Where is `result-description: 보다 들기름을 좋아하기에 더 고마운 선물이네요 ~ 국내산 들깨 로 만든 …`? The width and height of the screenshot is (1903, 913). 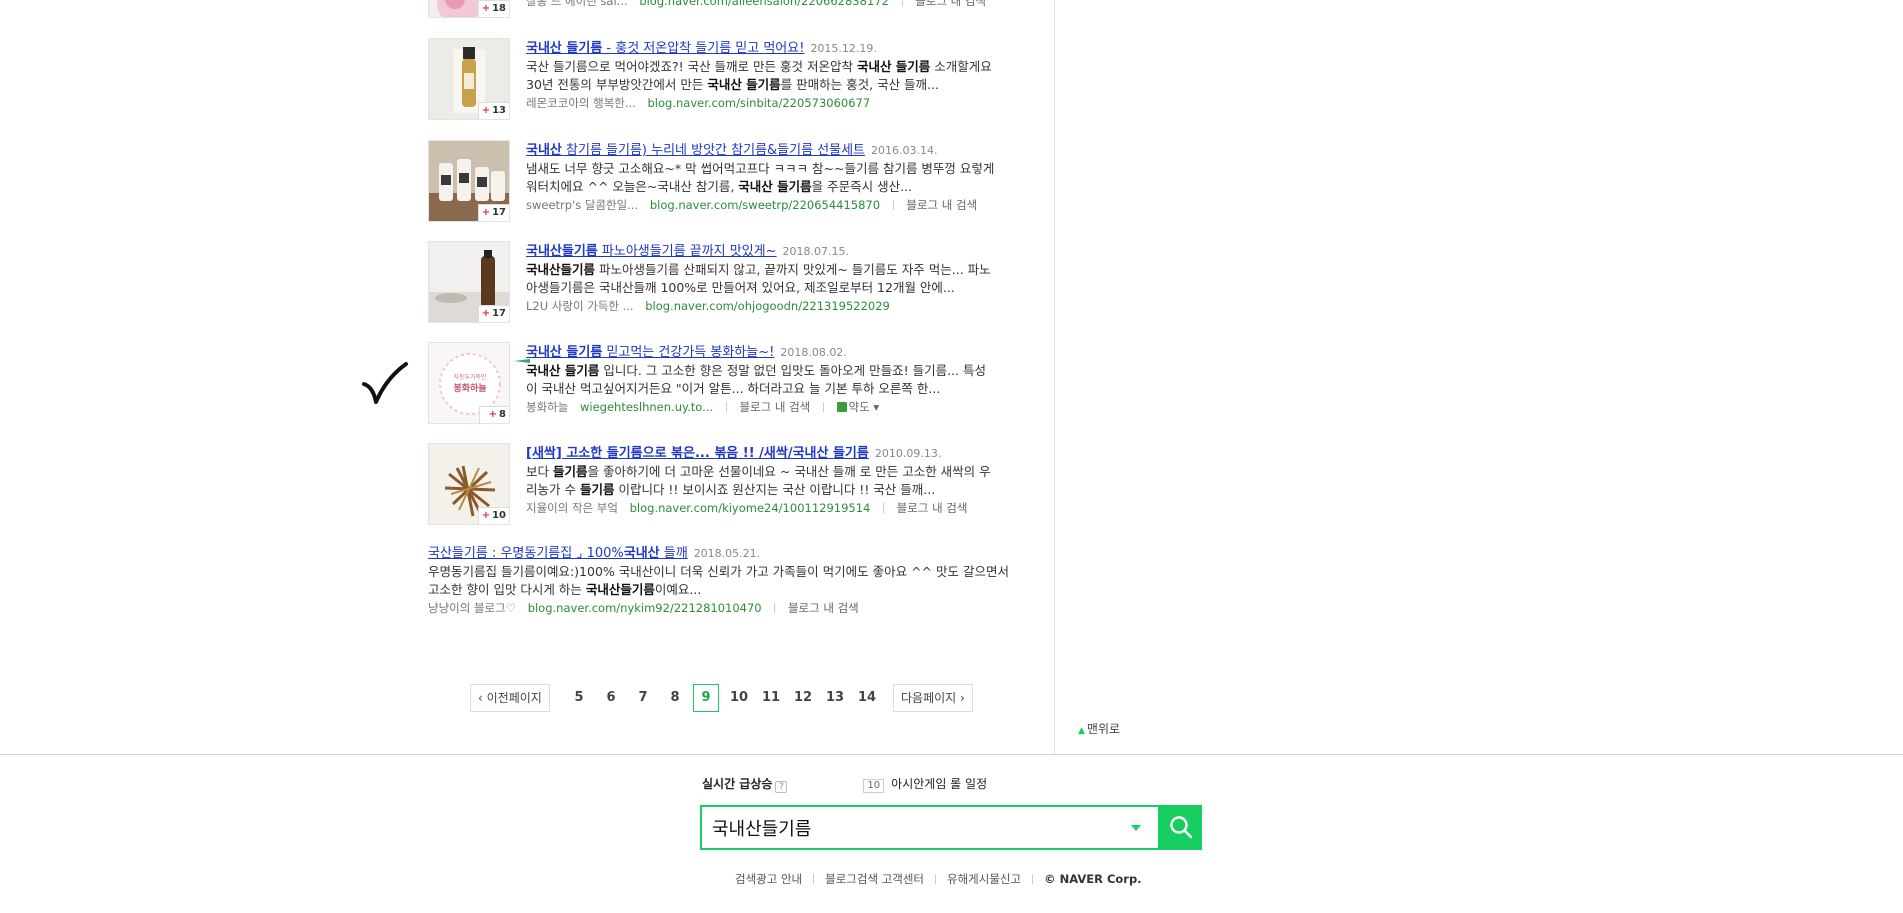
result-description: 보다 들기름을 좋아하기에 더 고마운 선물이네요 ~ 국내산 들깨 로 만든 … is located at coordinates (758, 480).